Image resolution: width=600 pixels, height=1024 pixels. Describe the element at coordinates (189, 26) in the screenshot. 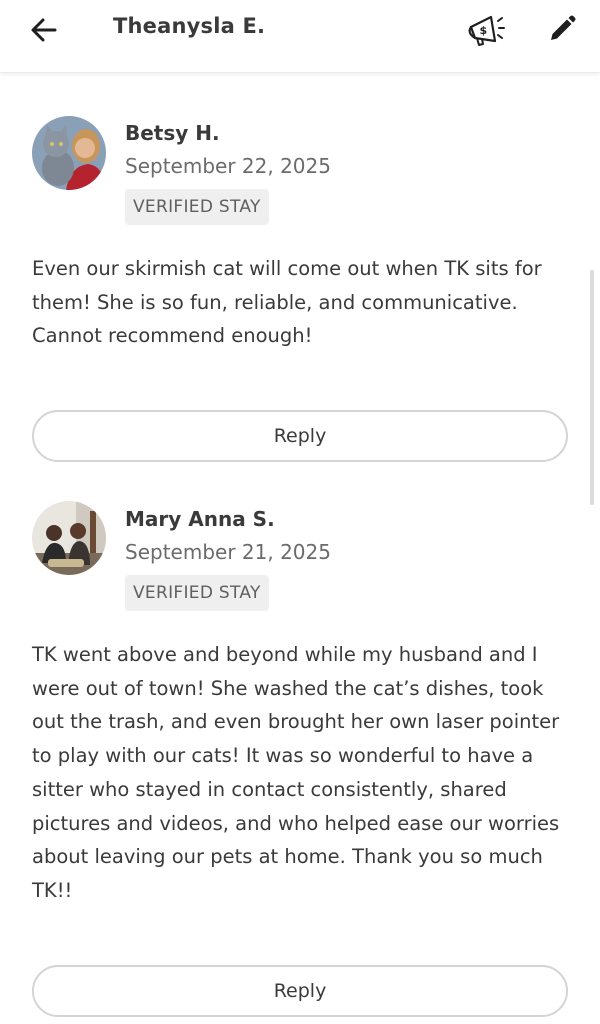

I see `page-title: Theanysla E.` at that location.